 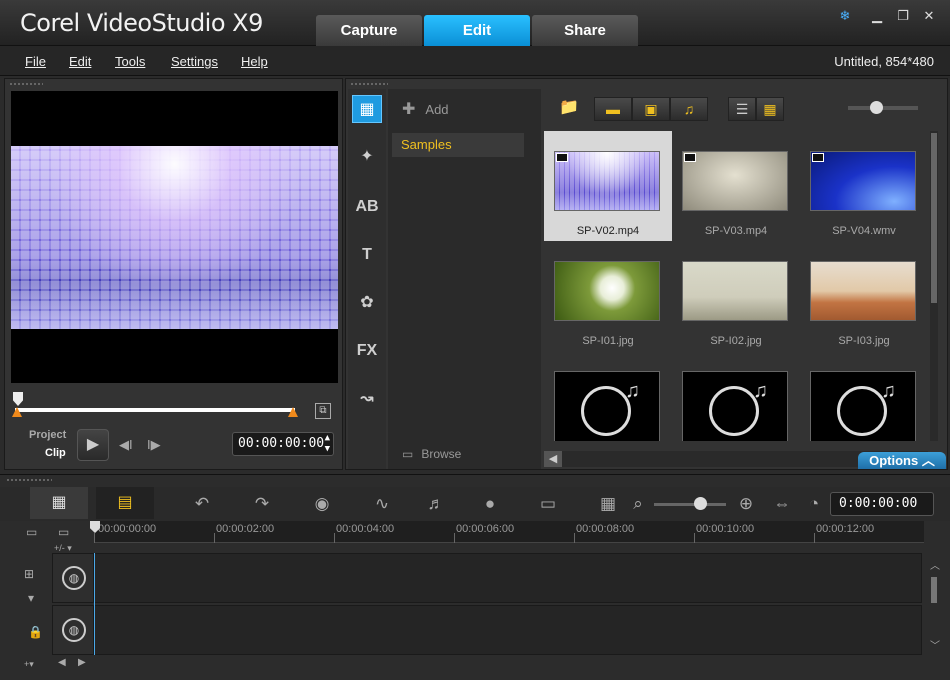 What do you see at coordinates (608, 296) in the screenshot?
I see `media-item: SP-I01.jpg` at bounding box center [608, 296].